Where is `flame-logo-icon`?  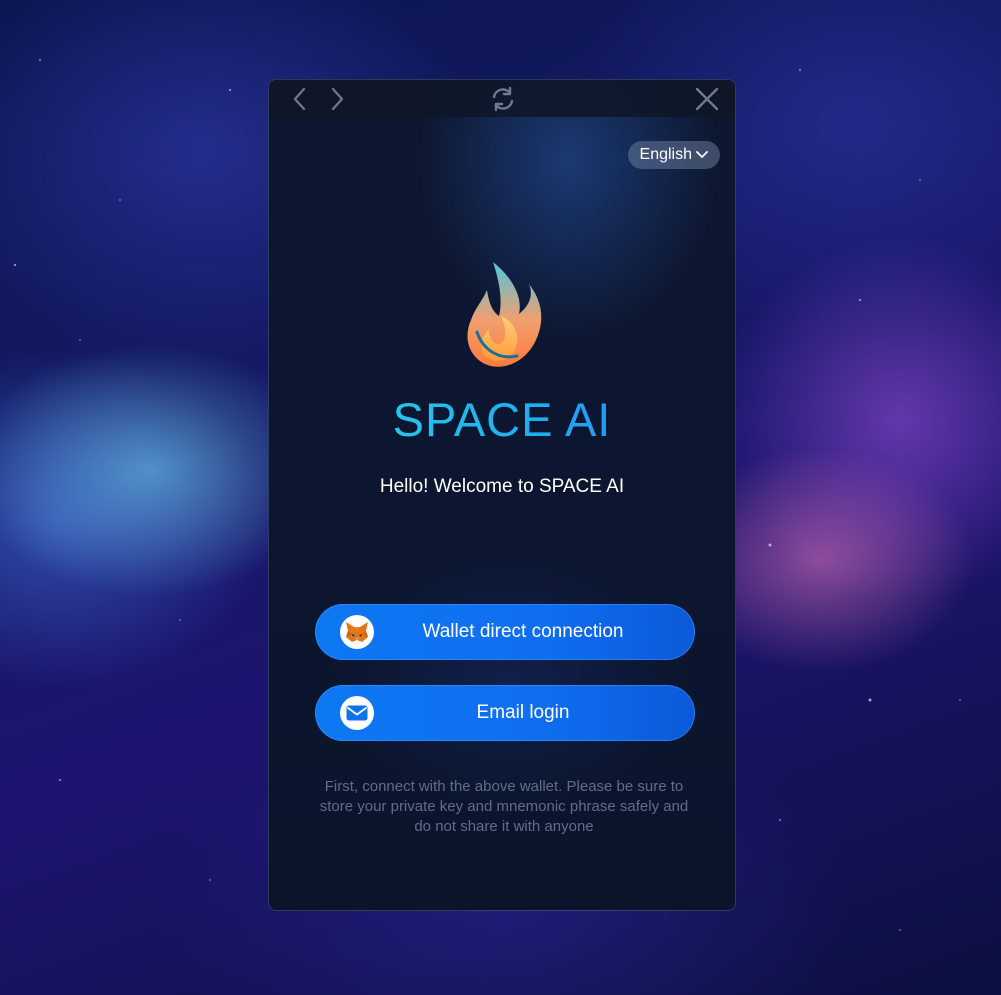 flame-logo-icon is located at coordinates (504, 314).